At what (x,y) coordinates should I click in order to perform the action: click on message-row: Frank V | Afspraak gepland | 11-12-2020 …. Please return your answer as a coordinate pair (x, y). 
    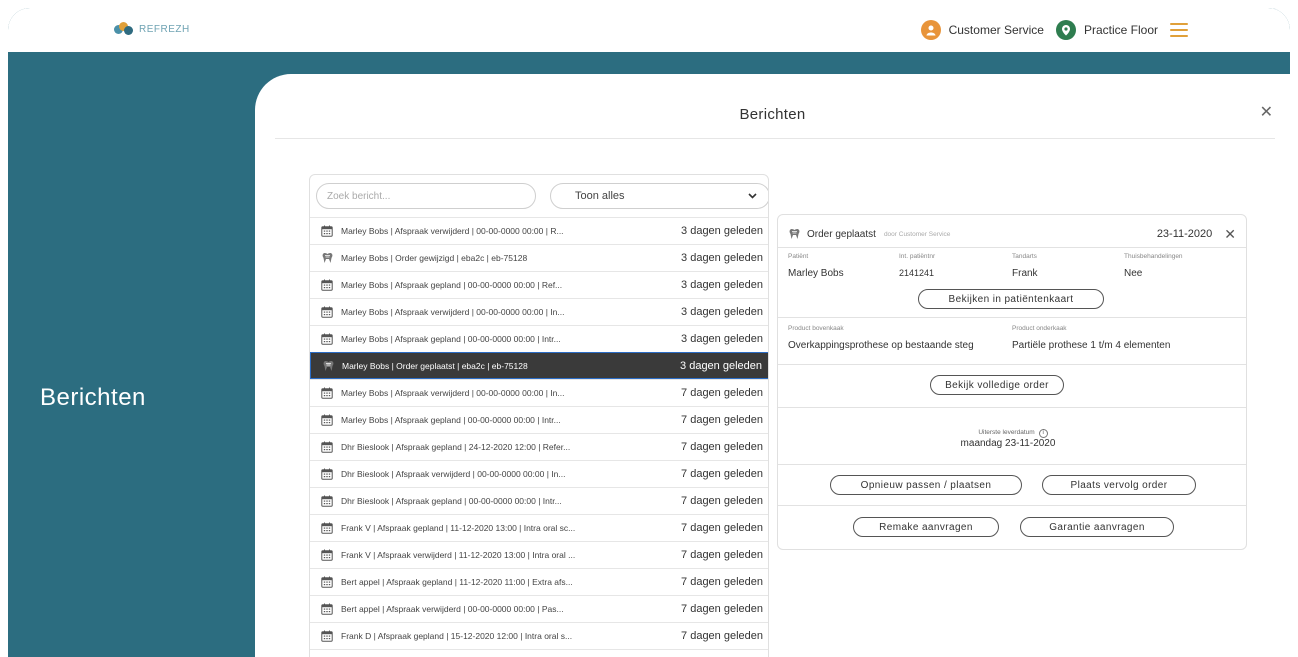
    Looking at the image, I should click on (539, 527).